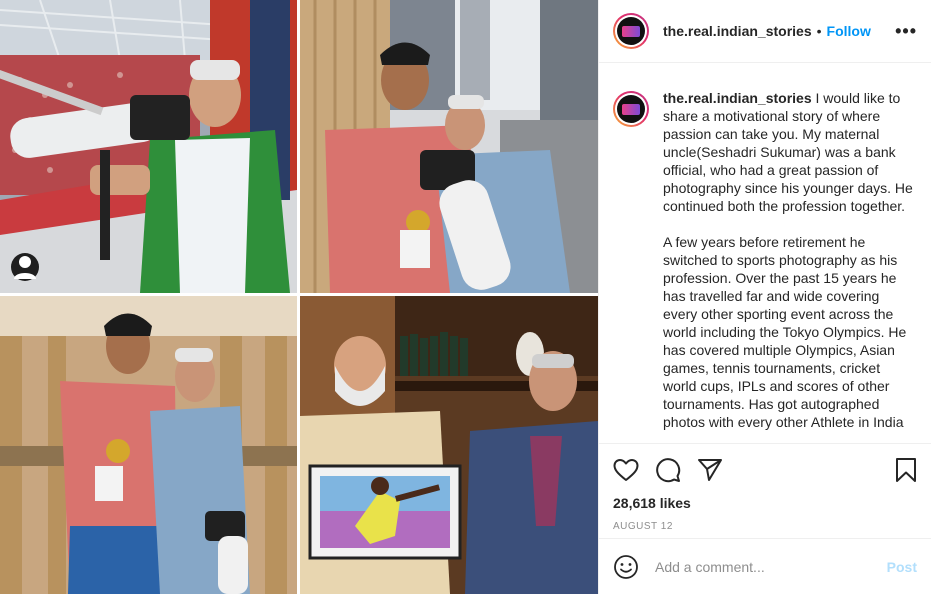 The height and width of the screenshot is (594, 931). Describe the element at coordinates (906, 470) in the screenshot. I see `bookmark-icon` at that location.